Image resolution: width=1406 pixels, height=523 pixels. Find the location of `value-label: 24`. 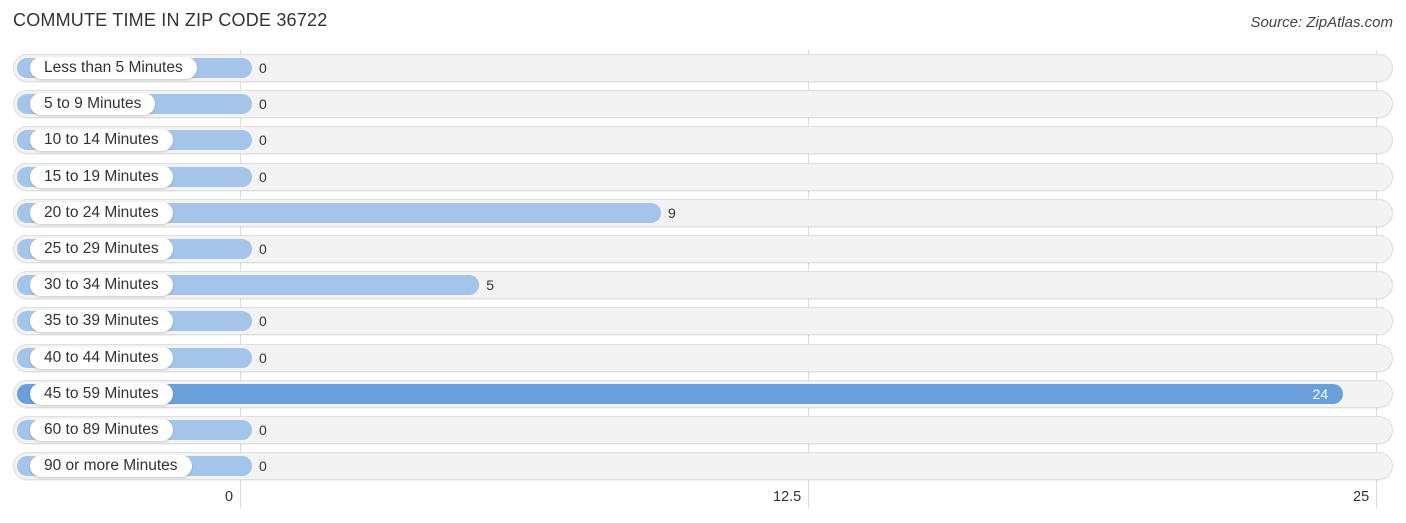

value-label: 24 is located at coordinates (1320, 393).